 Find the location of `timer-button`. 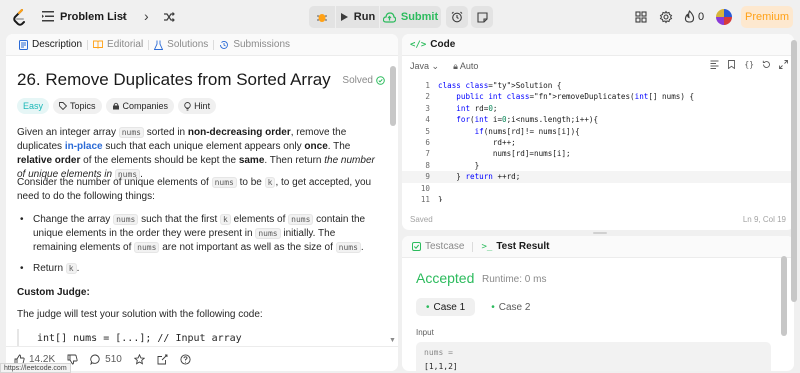

timer-button is located at coordinates (457, 17).